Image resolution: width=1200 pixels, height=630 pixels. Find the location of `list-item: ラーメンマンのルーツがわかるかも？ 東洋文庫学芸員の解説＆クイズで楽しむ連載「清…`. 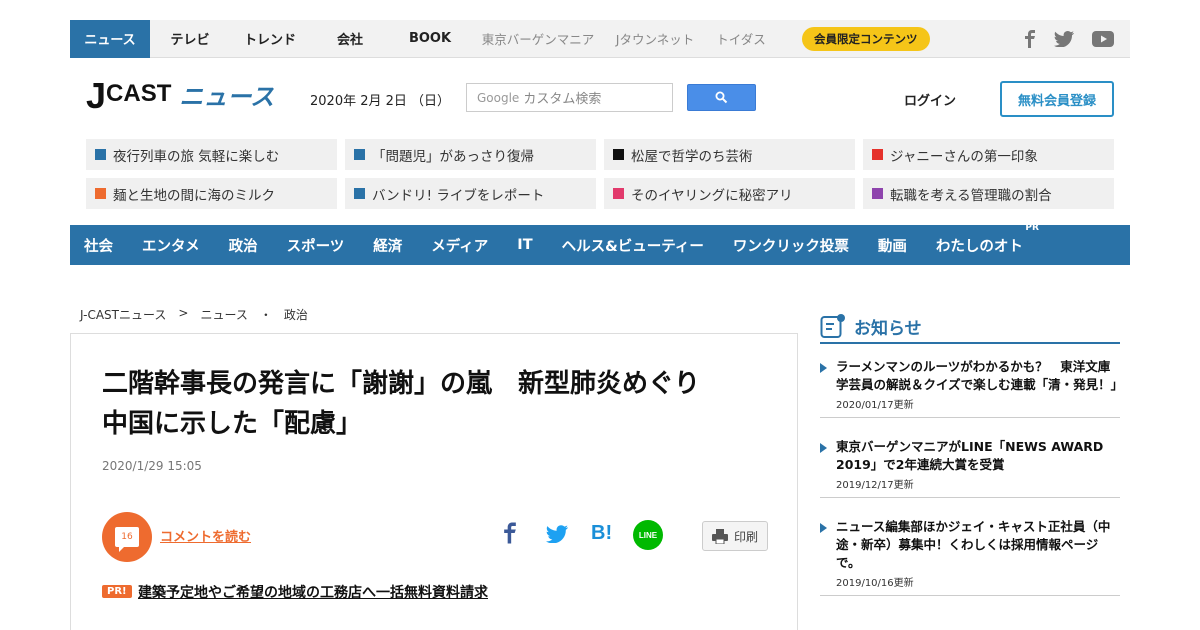

list-item: ラーメンマンのルーツがわかるかも？ 東洋文庫学芸員の解説＆クイズで楽しむ連載「清… is located at coordinates (971, 388).